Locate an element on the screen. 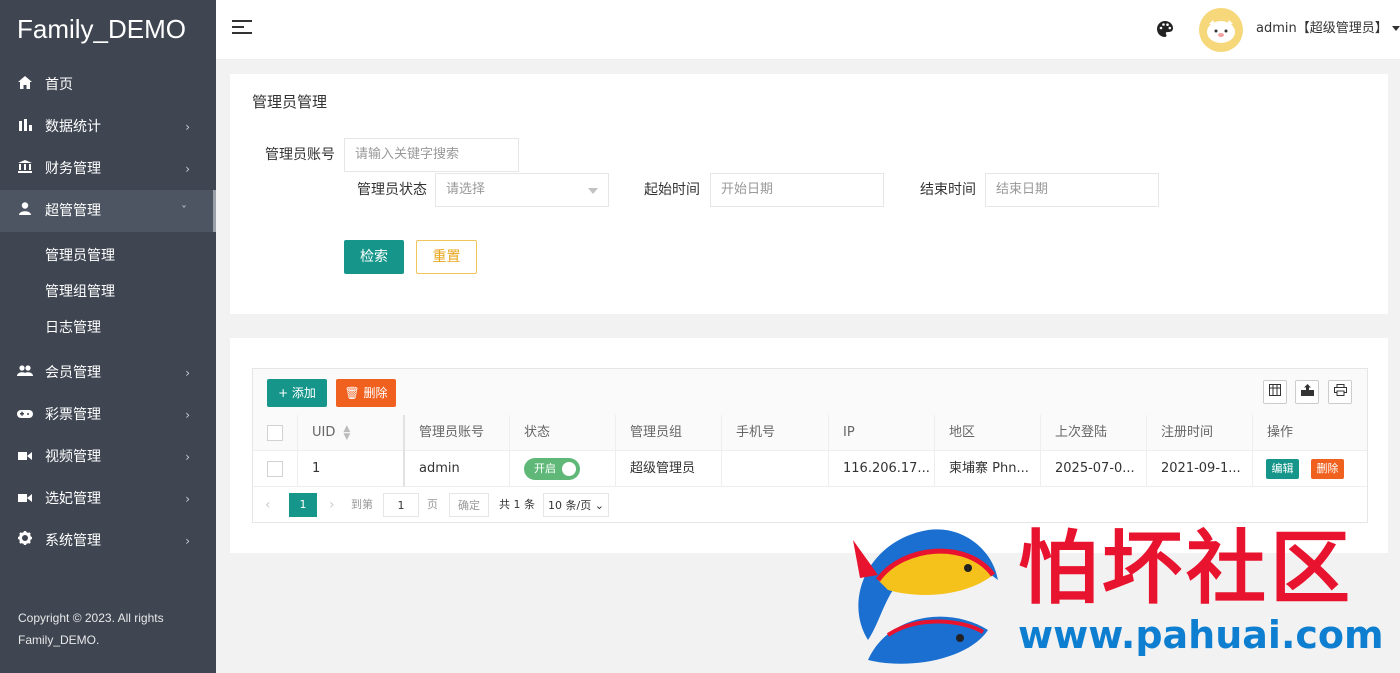 The width and height of the screenshot is (1400, 673). column-header-registered: 注册时间 is located at coordinates (1199, 433).